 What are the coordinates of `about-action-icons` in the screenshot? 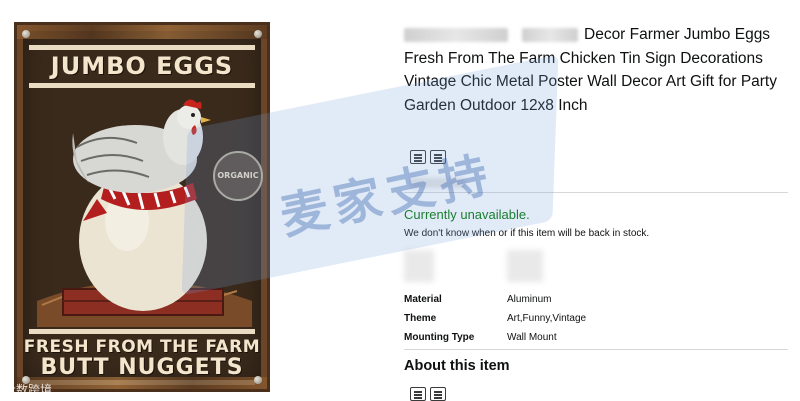 It's located at (428, 394).